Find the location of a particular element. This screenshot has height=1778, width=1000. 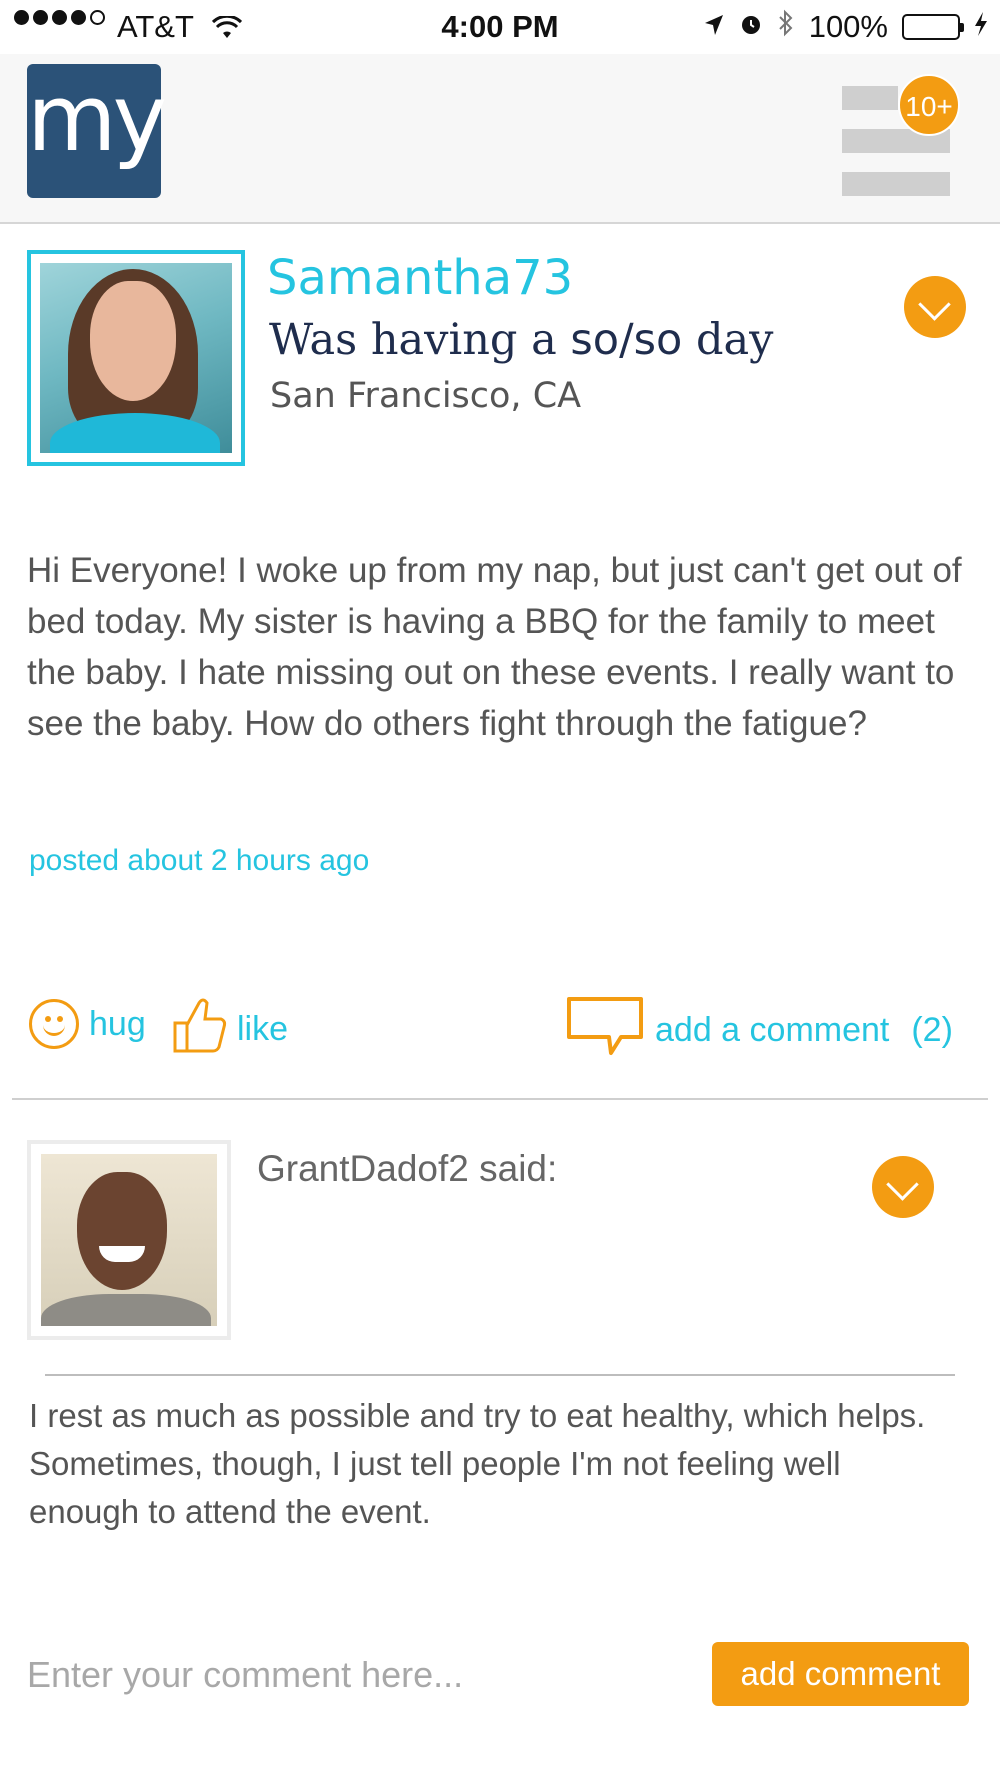

post-author-avatar is located at coordinates (136, 358).